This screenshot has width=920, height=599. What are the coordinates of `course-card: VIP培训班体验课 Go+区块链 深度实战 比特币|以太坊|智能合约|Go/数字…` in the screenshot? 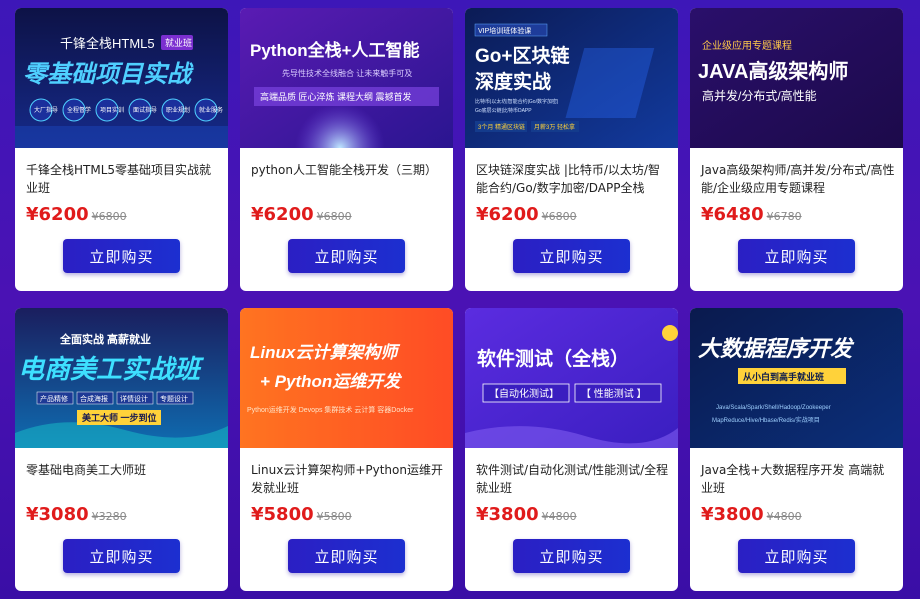 It's located at (571, 149).